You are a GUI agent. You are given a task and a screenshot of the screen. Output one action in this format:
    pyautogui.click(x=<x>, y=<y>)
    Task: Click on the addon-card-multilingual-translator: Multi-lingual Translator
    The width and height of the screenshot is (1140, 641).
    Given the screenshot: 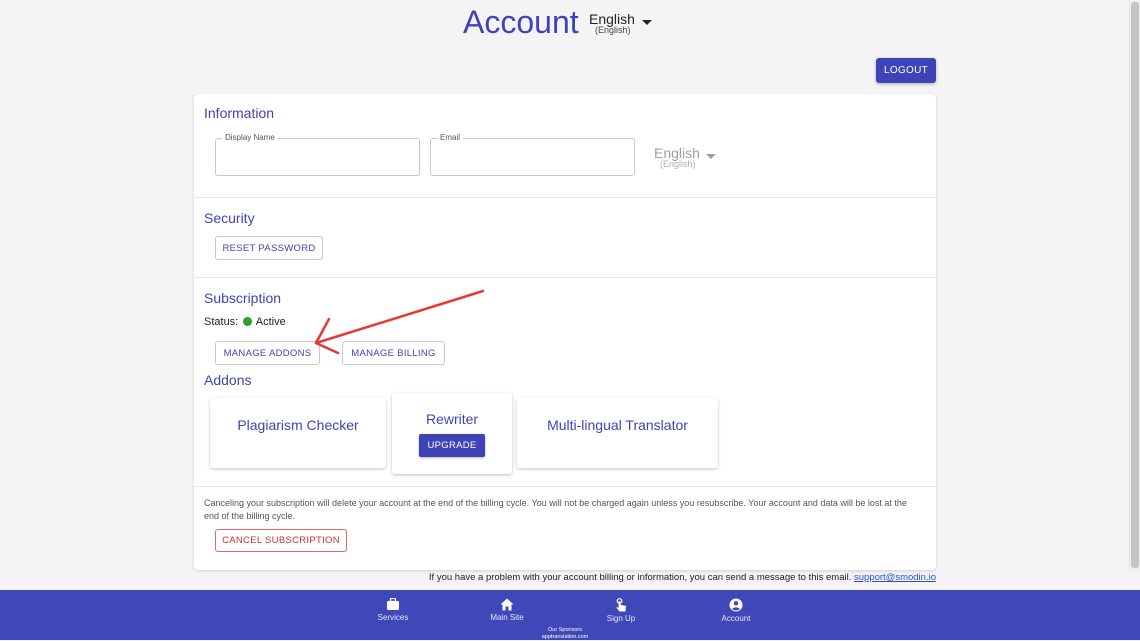 What is the action you would take?
    pyautogui.click(x=617, y=433)
    